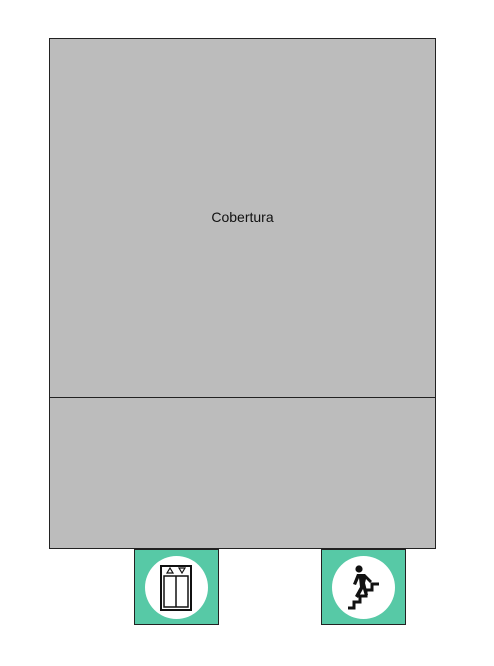  I want to click on stairs-sign-circle, so click(363, 587).